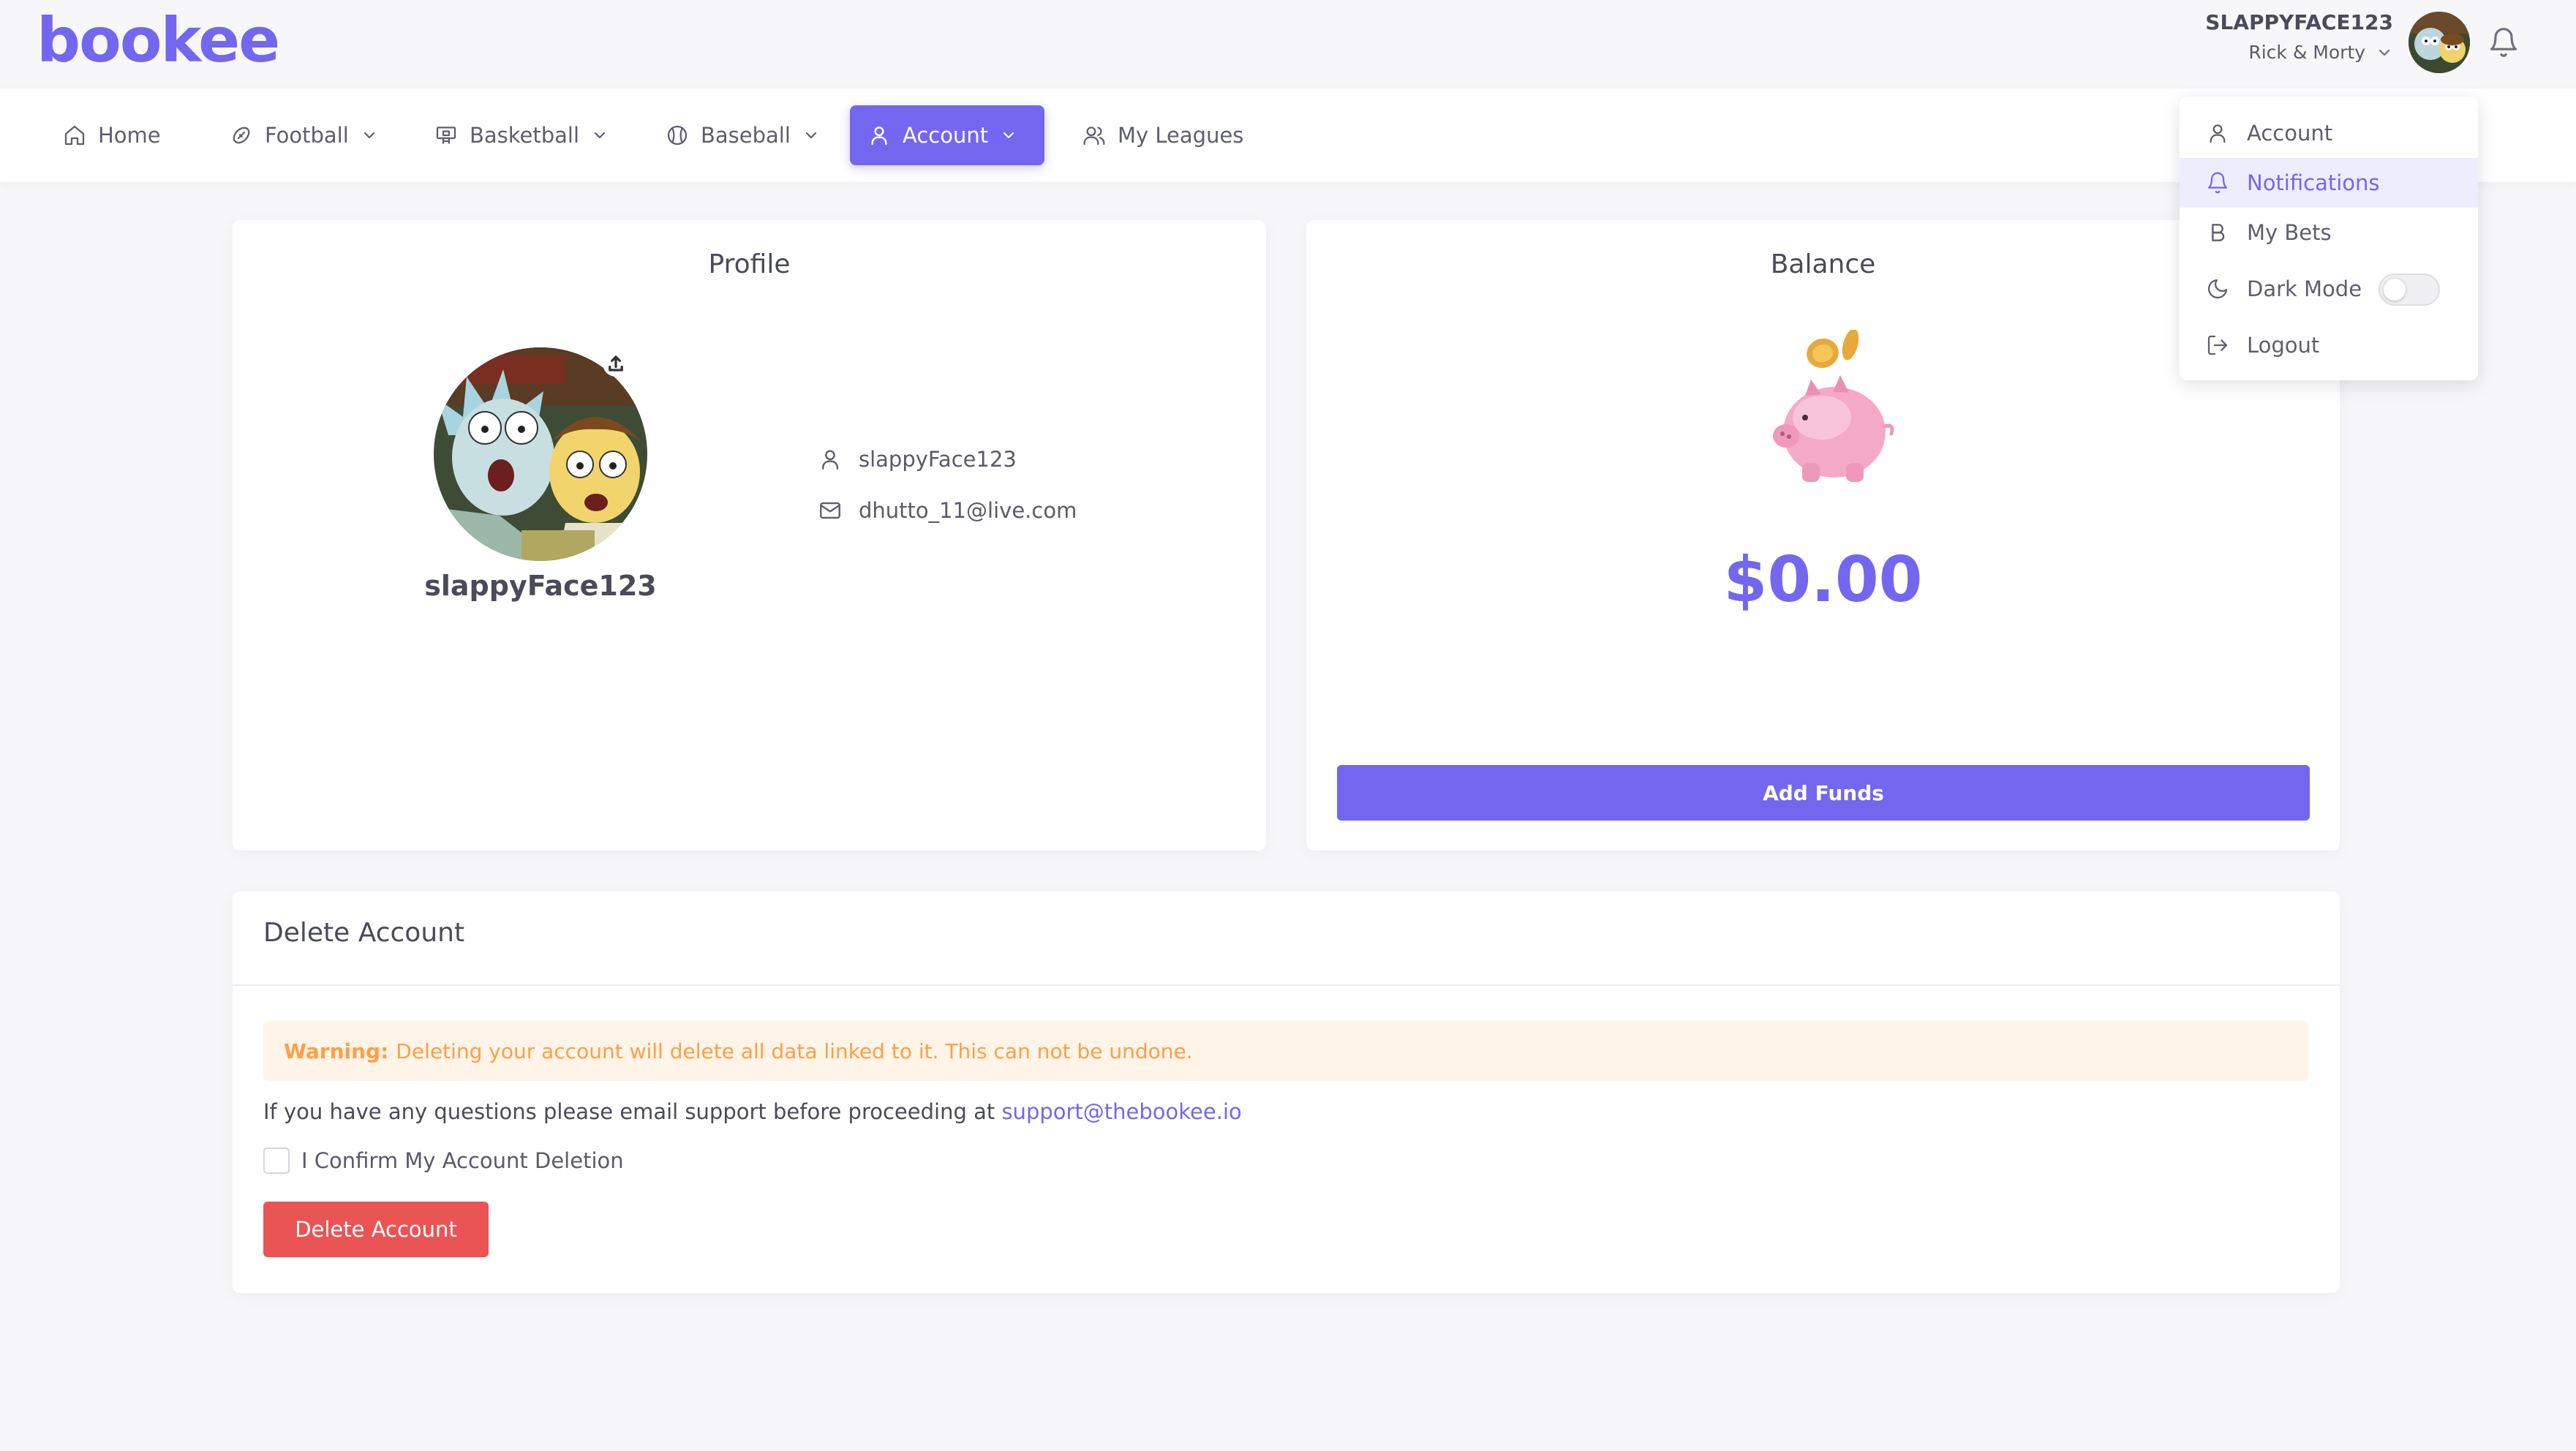 The height and width of the screenshot is (1451, 2576). I want to click on profile-card-title: Profile, so click(749, 264).